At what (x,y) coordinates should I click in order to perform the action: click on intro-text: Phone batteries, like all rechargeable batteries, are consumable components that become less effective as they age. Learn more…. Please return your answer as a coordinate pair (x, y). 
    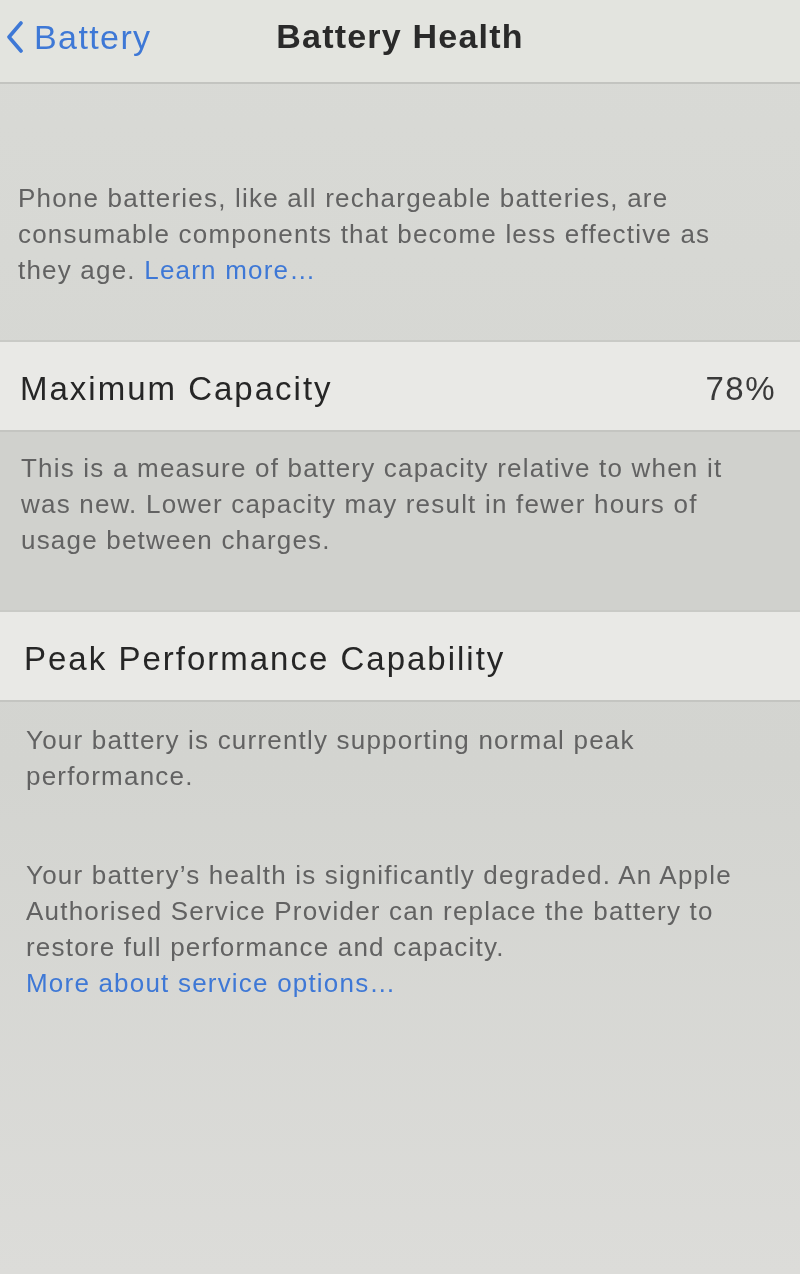
    Looking at the image, I should click on (365, 234).